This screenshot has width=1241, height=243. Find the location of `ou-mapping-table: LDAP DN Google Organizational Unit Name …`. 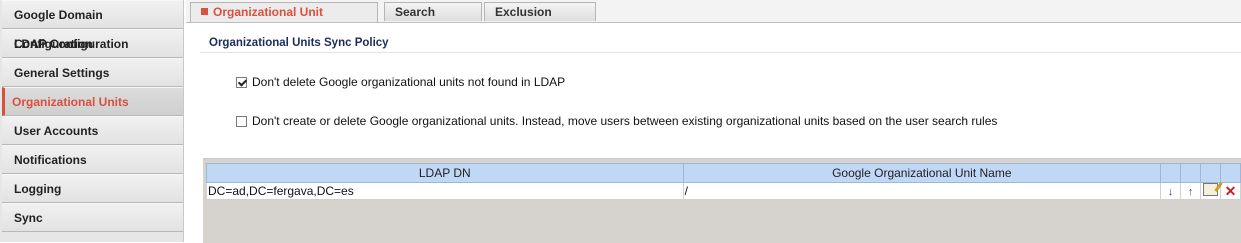

ou-mapping-table: LDAP DN Google Organizational Unit Name … is located at coordinates (723, 181).